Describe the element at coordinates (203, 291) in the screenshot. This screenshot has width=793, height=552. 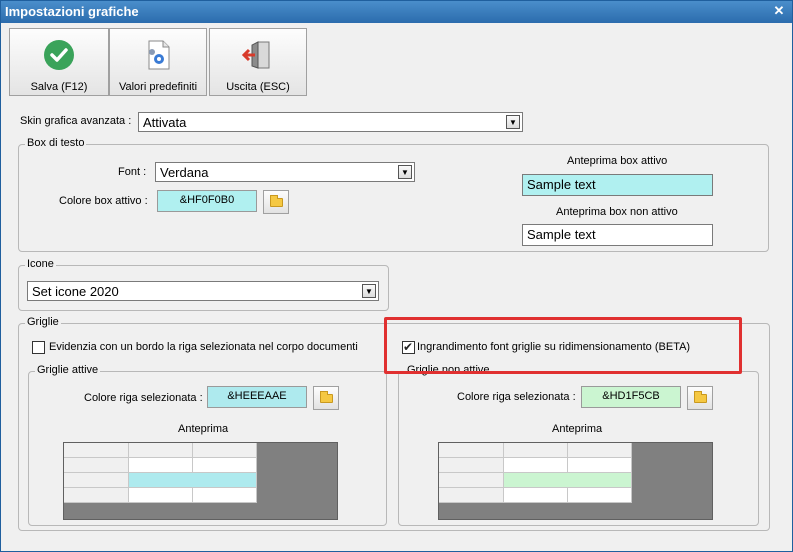
I see `icon-set-select: Set icone 2020 ▼` at that location.